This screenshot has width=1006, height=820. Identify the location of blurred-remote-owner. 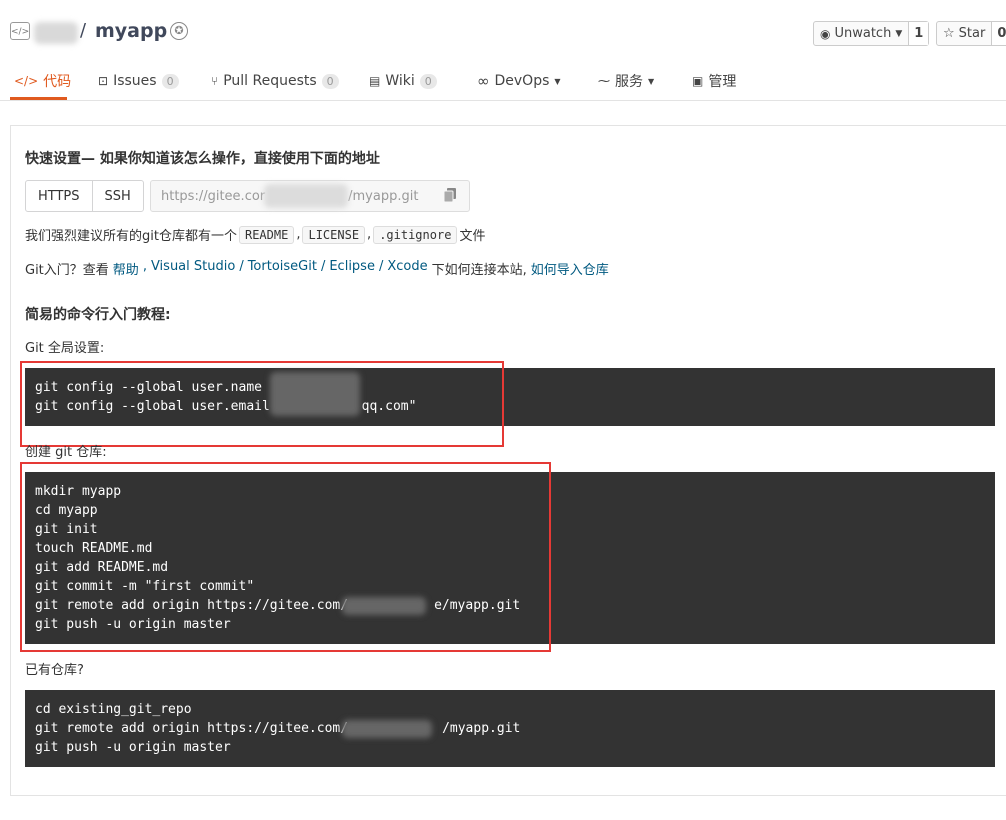
(387, 729).